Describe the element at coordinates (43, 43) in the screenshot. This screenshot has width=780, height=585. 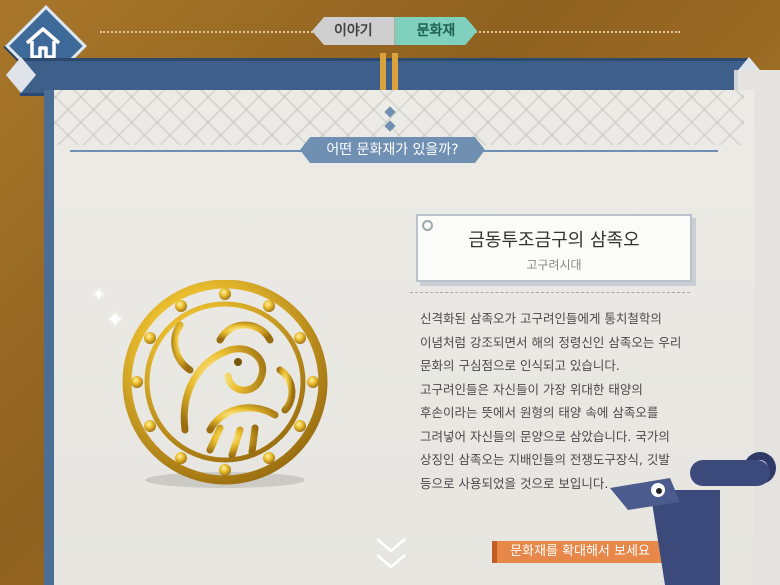
I see `home-icon` at that location.